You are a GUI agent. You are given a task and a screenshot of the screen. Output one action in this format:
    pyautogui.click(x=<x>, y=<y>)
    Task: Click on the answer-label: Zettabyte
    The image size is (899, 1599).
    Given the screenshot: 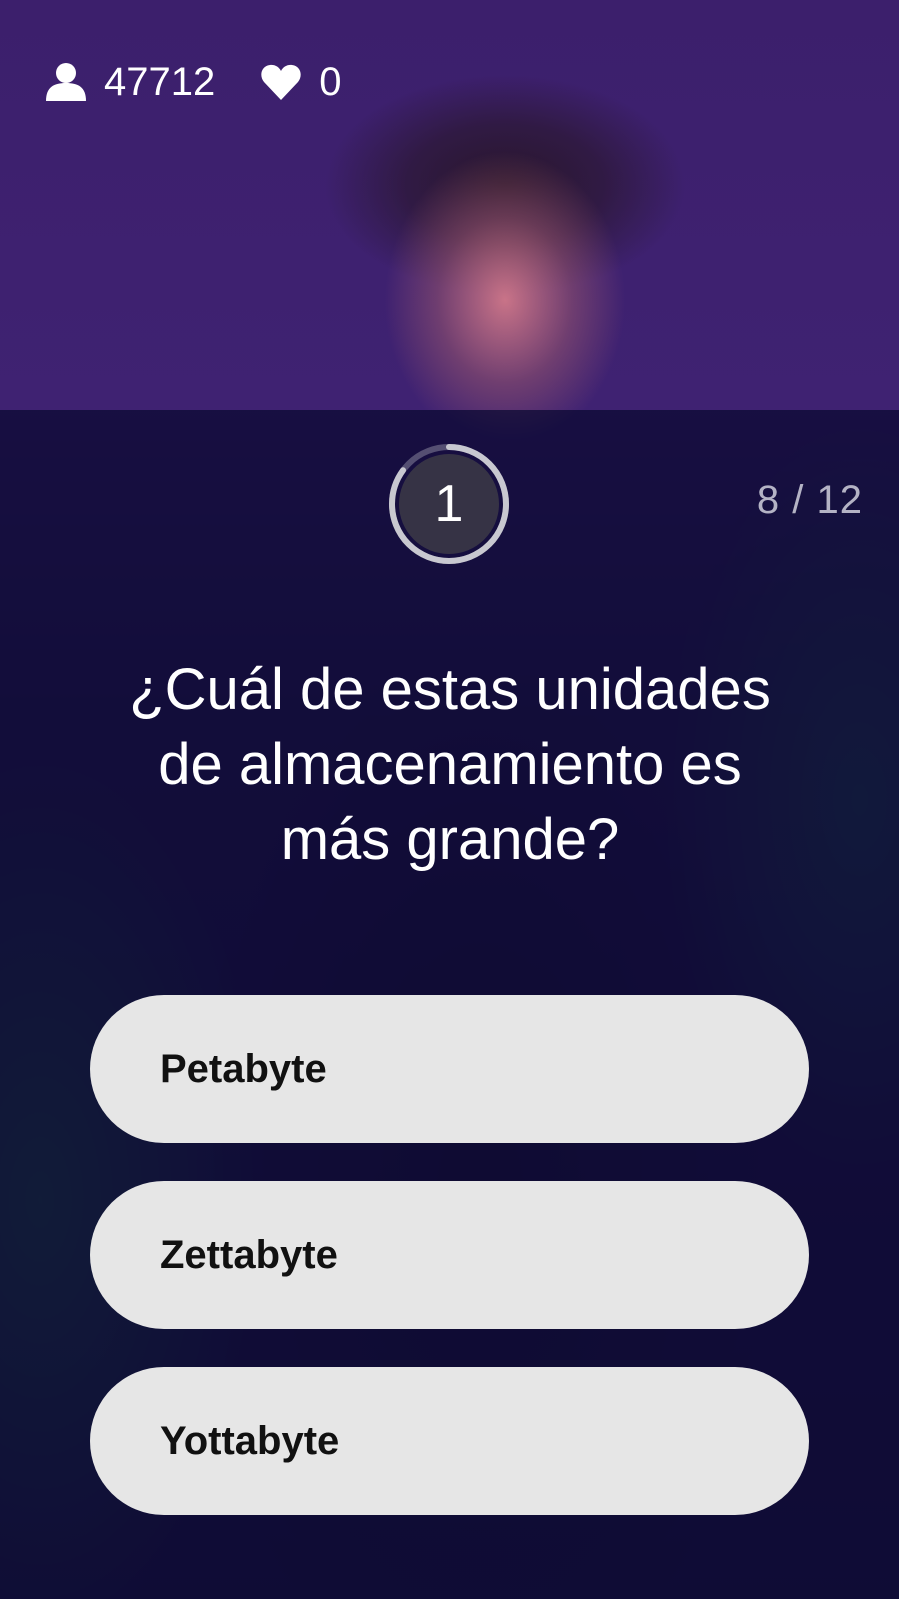 What is the action you would take?
    pyautogui.click(x=249, y=1254)
    